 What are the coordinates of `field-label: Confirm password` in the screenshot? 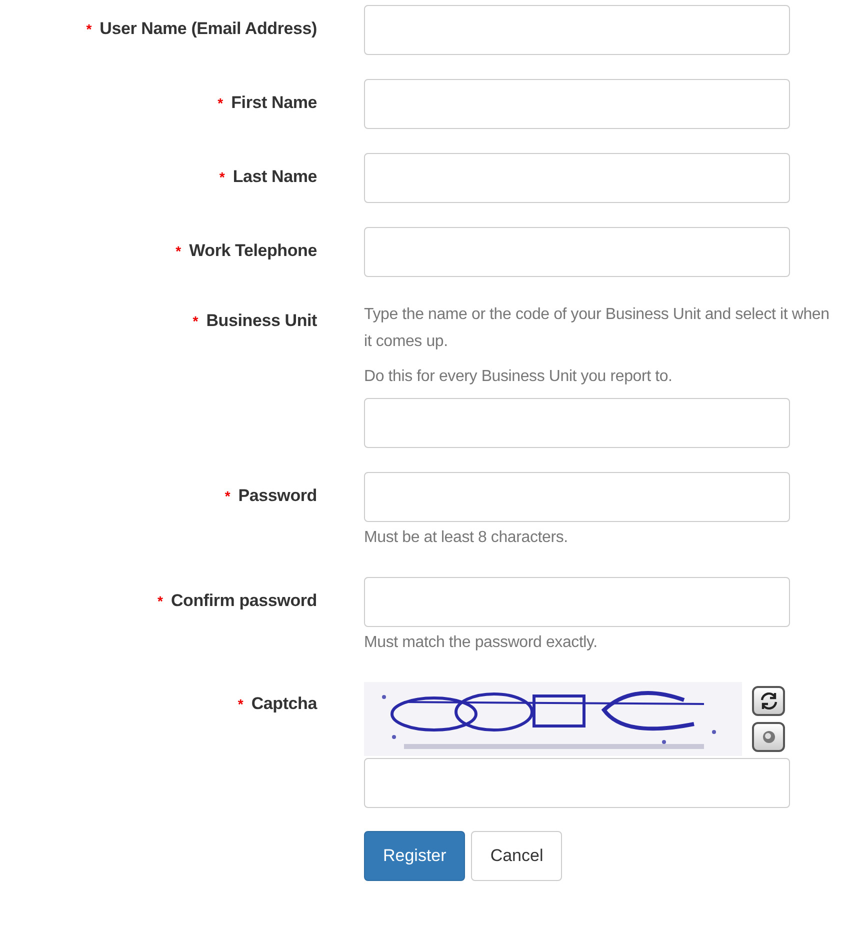 It's located at (243, 601).